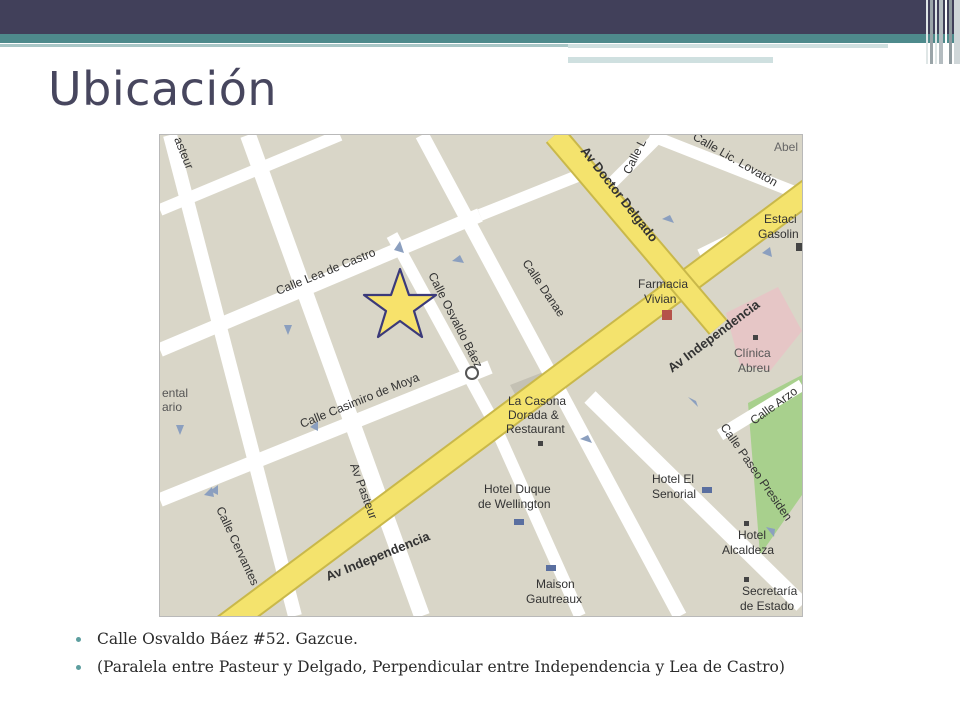 The width and height of the screenshot is (960, 720). I want to click on label-farmacia-2: Vivian, so click(660, 299).